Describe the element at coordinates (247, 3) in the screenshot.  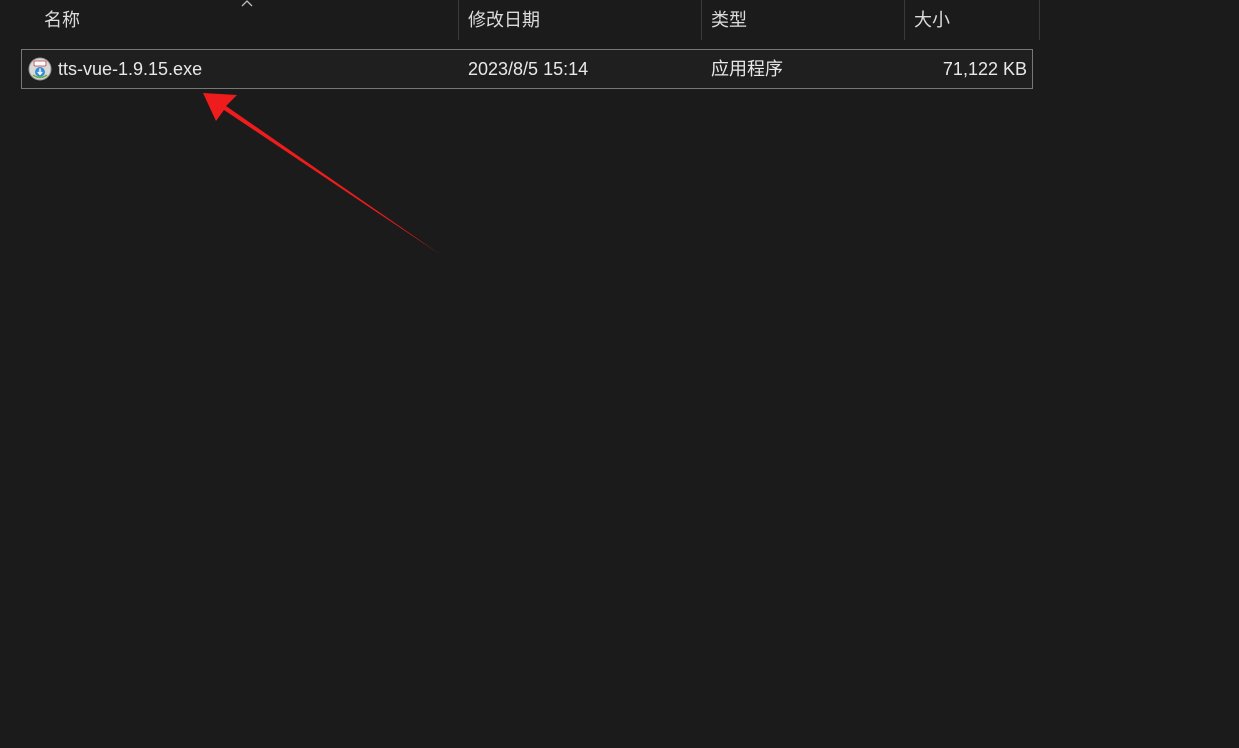
I see `chevron-up-icon` at that location.